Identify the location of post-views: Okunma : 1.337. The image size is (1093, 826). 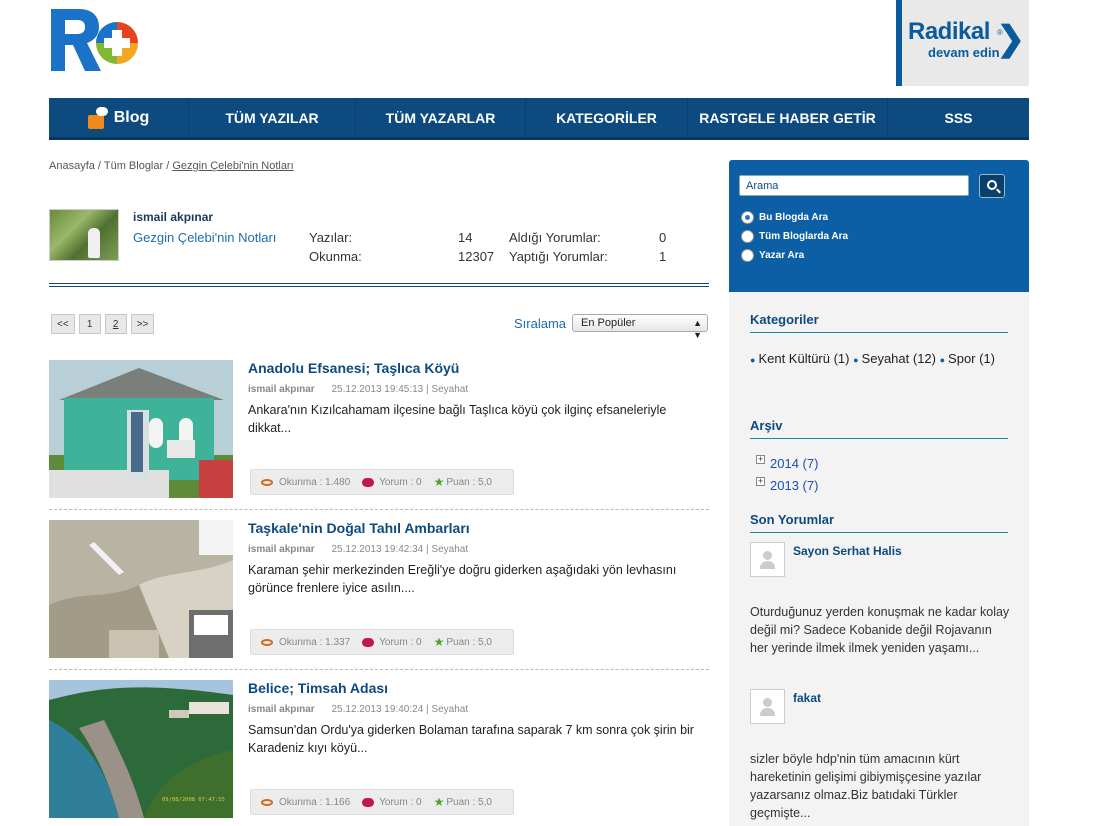
(315, 642).